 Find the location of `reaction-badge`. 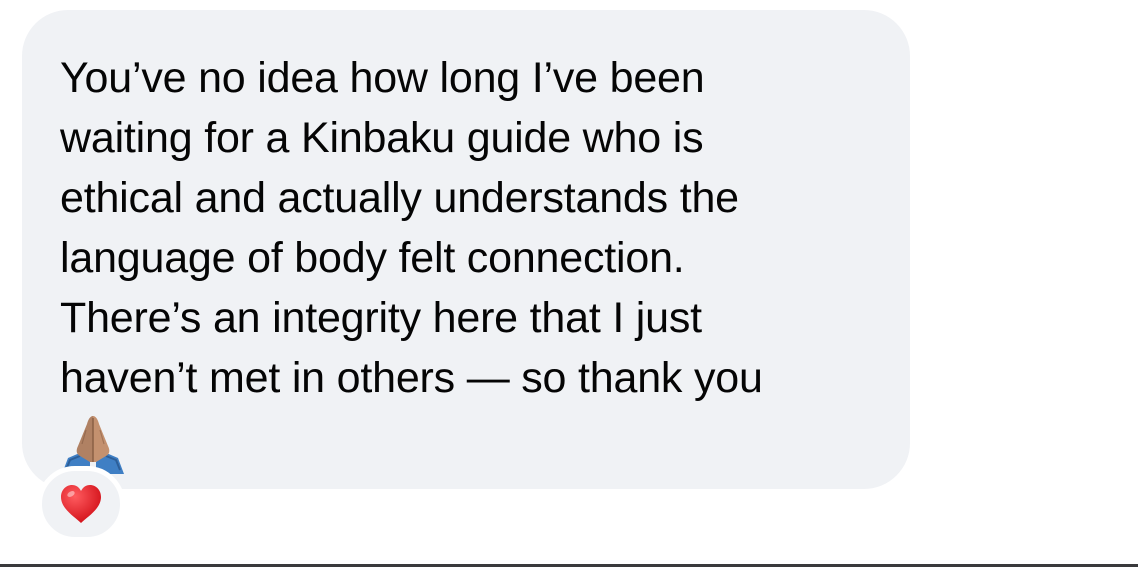

reaction-badge is located at coordinates (81, 504).